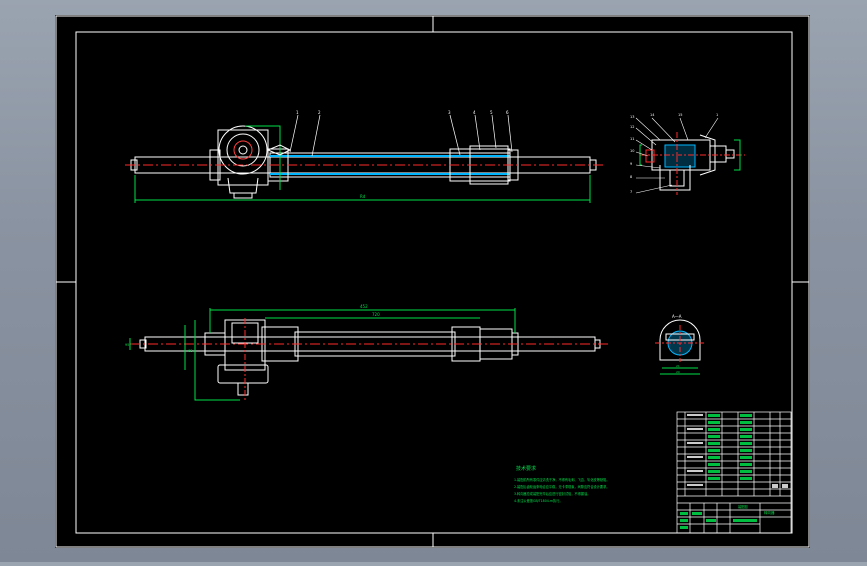  I want to click on tech-title: 技术要求, so click(526, 468).